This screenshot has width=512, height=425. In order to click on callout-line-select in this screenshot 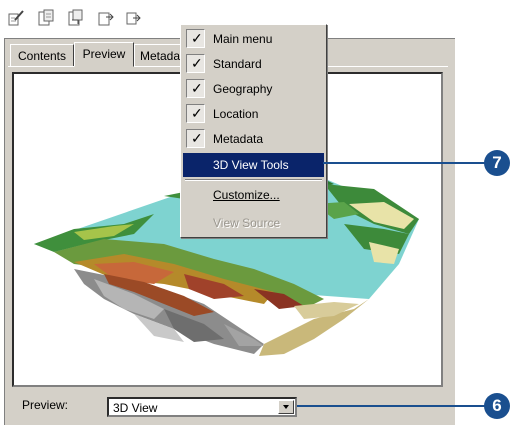, I will do `click(391, 406)`.